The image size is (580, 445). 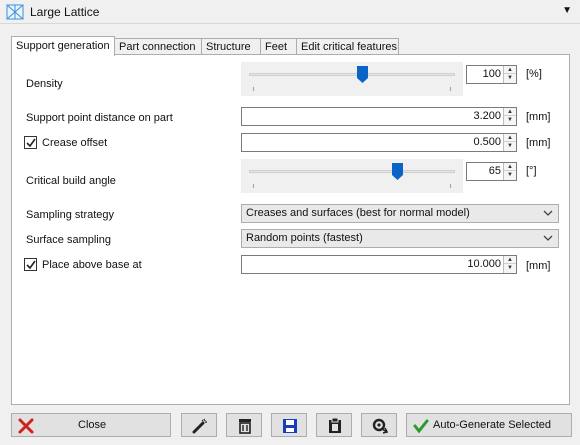 I want to click on surface-sampling-selected: Random points (fastest), so click(x=304, y=238).